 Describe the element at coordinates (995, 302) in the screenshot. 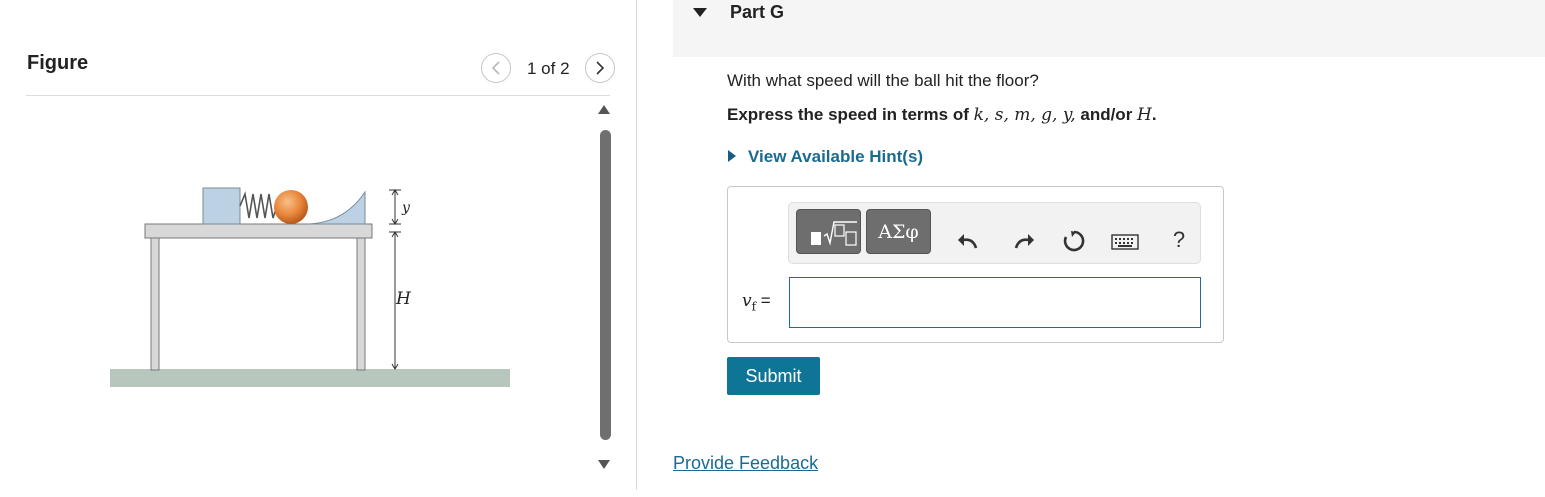

I see `answer-input` at that location.